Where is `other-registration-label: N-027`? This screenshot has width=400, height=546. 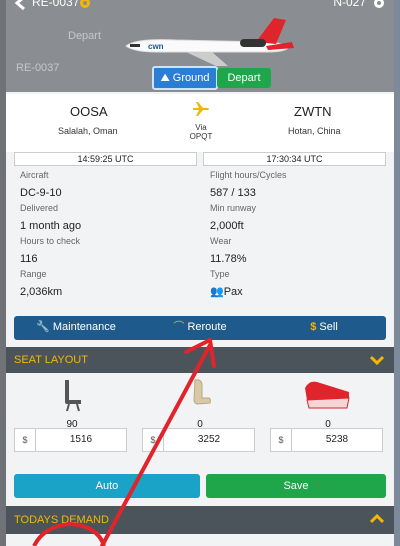 other-registration-label: N-027 is located at coordinates (349, 4).